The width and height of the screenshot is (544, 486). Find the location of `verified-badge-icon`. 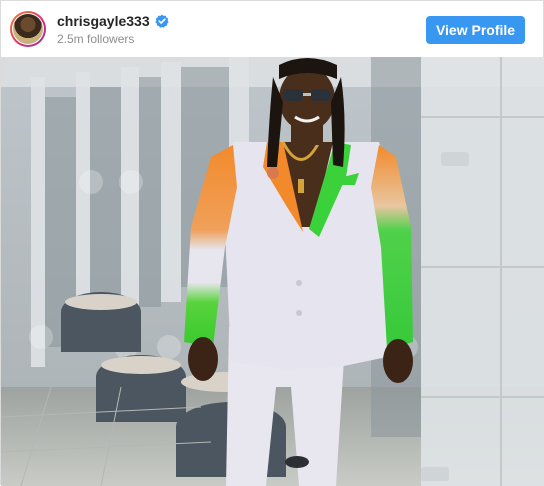

verified-badge-icon is located at coordinates (162, 21).